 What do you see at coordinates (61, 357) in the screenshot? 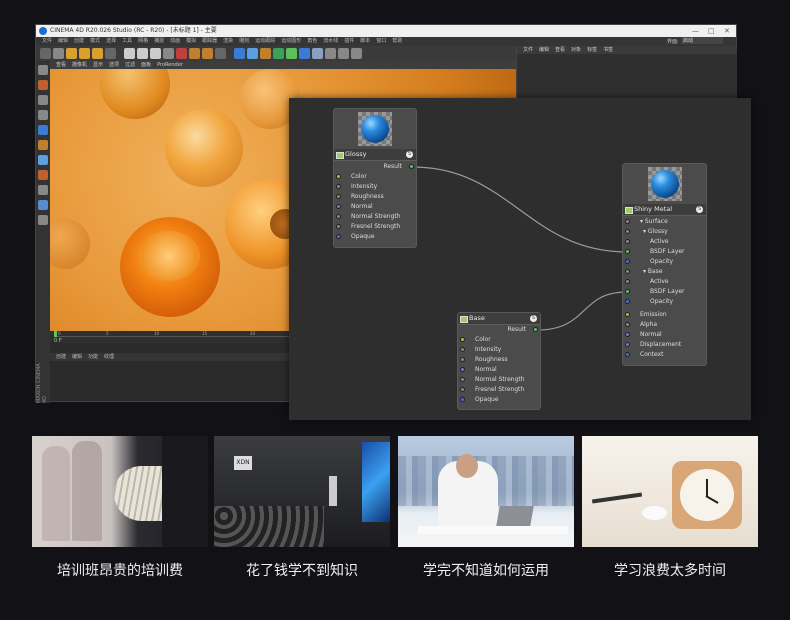
I see `material-tab-0: 创建` at bounding box center [61, 357].